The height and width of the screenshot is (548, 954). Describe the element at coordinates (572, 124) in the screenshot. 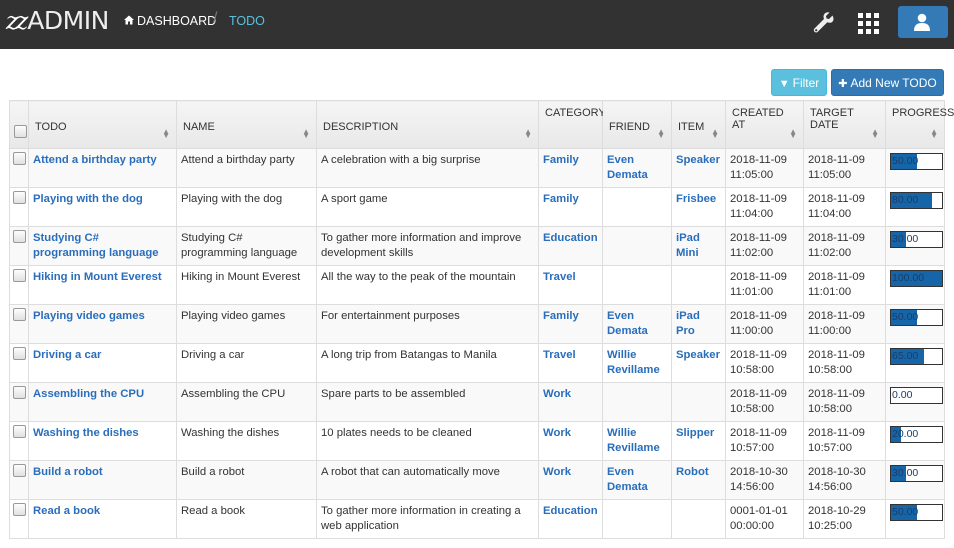

I see `header-category: CATEGORY` at that location.